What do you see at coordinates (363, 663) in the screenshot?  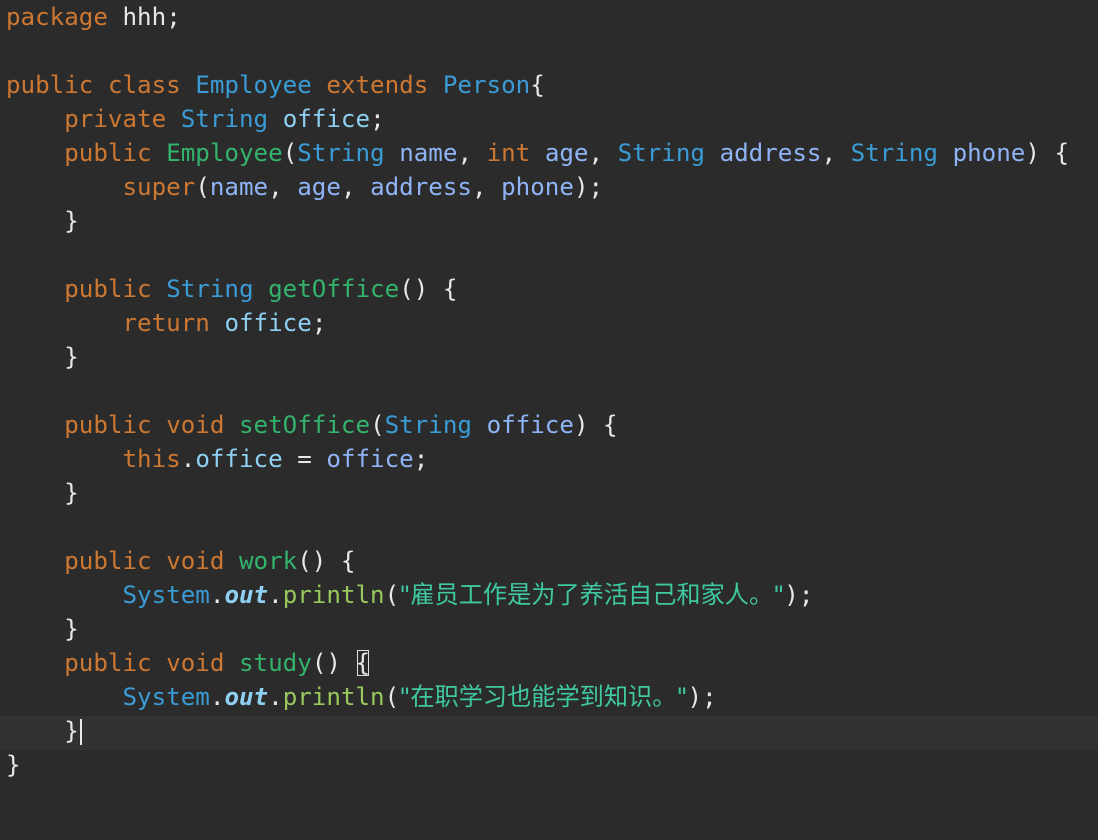 I see `matched-brace: {` at bounding box center [363, 663].